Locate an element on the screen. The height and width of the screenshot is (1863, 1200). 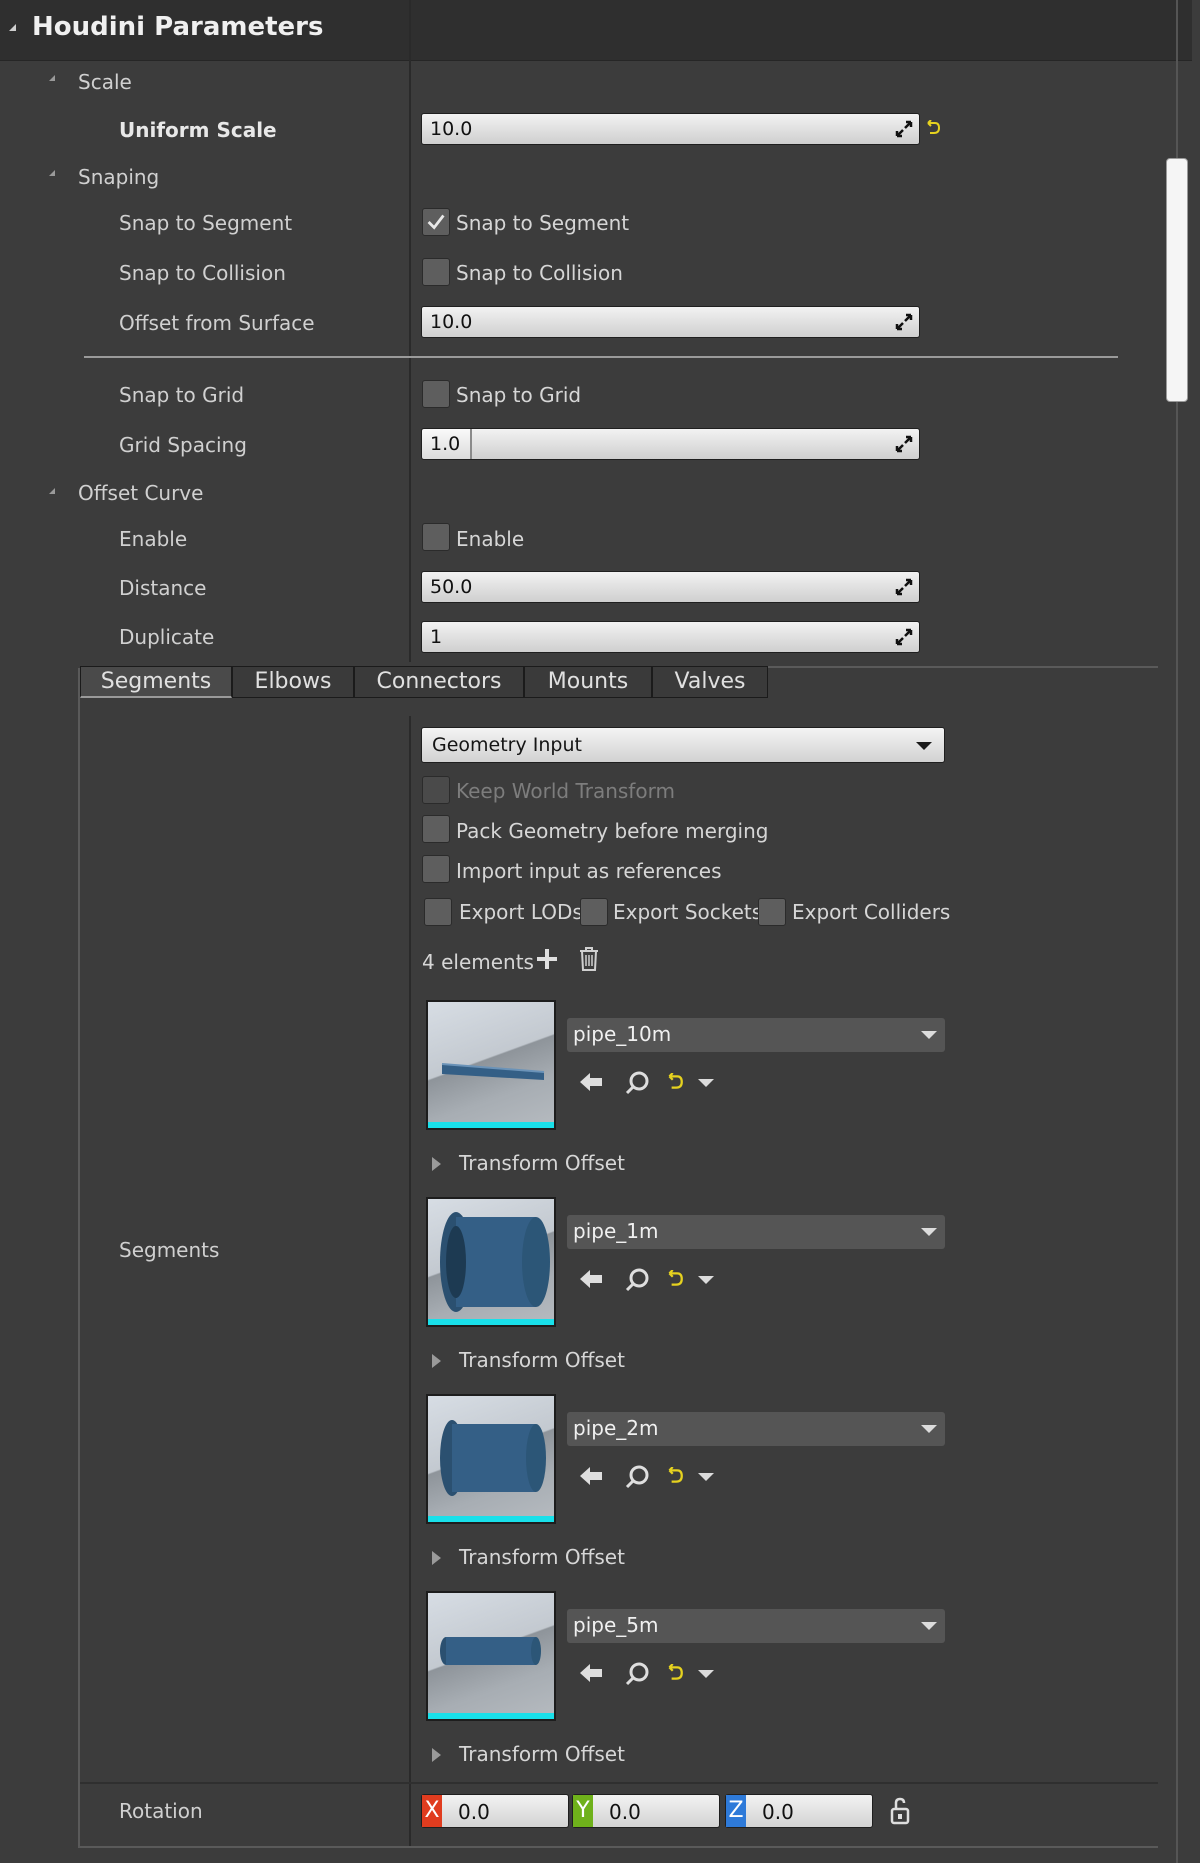
export-sockets-checkbox is located at coordinates (594, 912).